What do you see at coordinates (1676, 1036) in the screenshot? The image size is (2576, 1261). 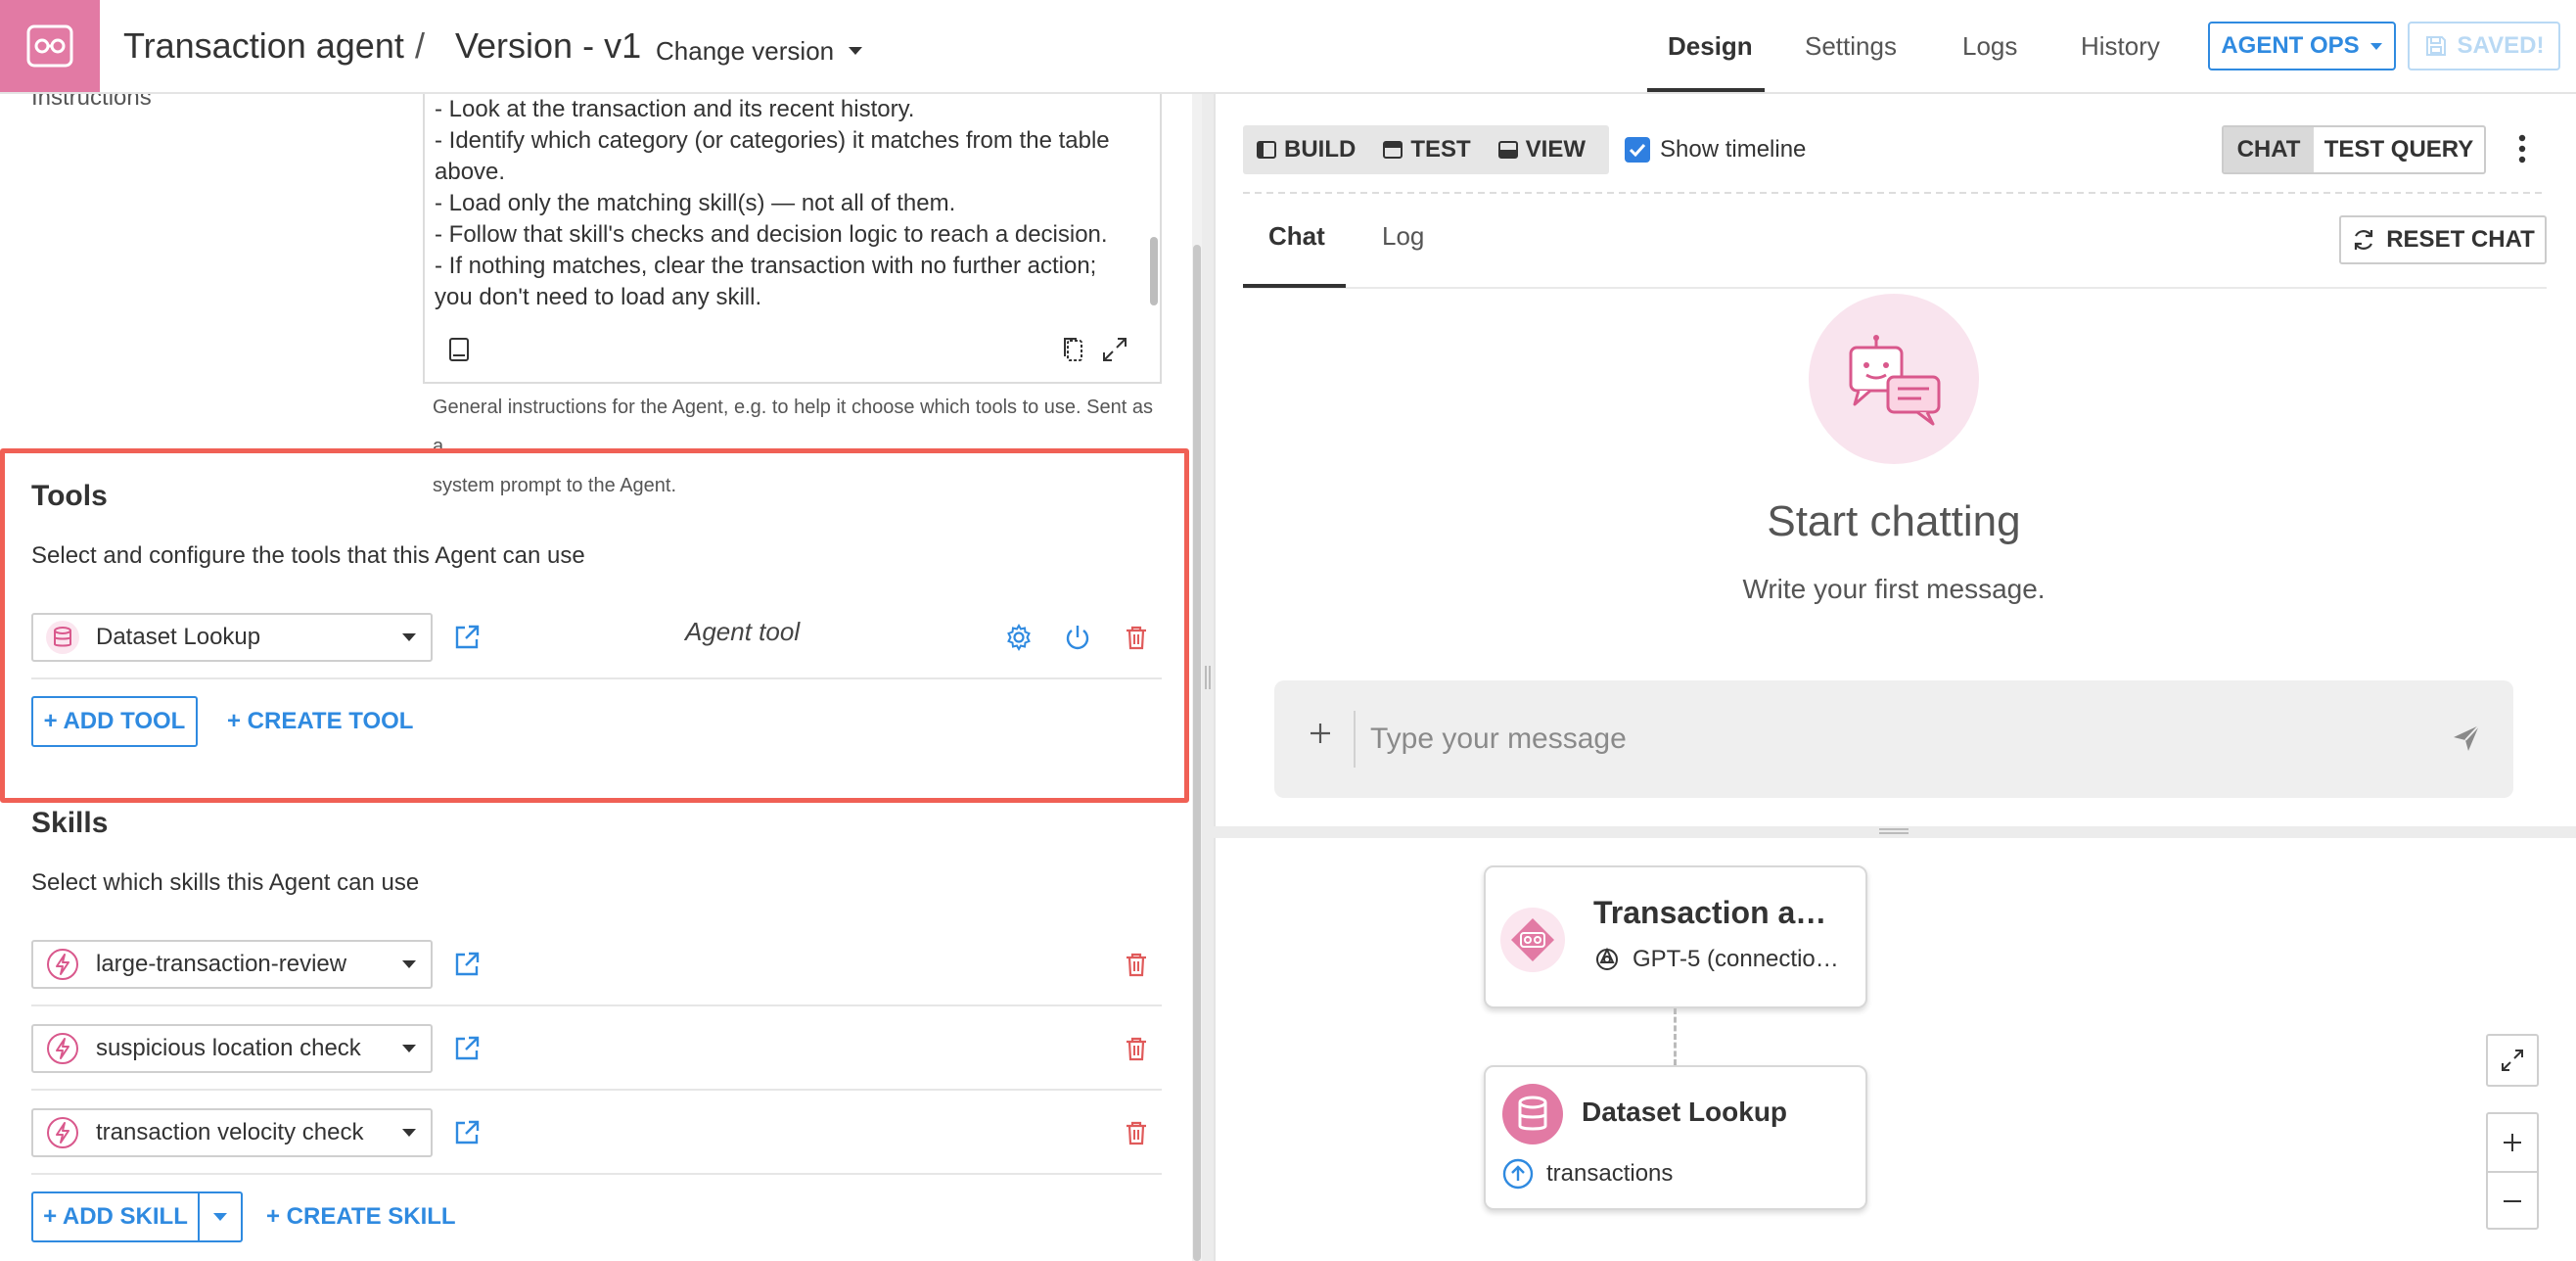 I see `node-connector` at bounding box center [1676, 1036].